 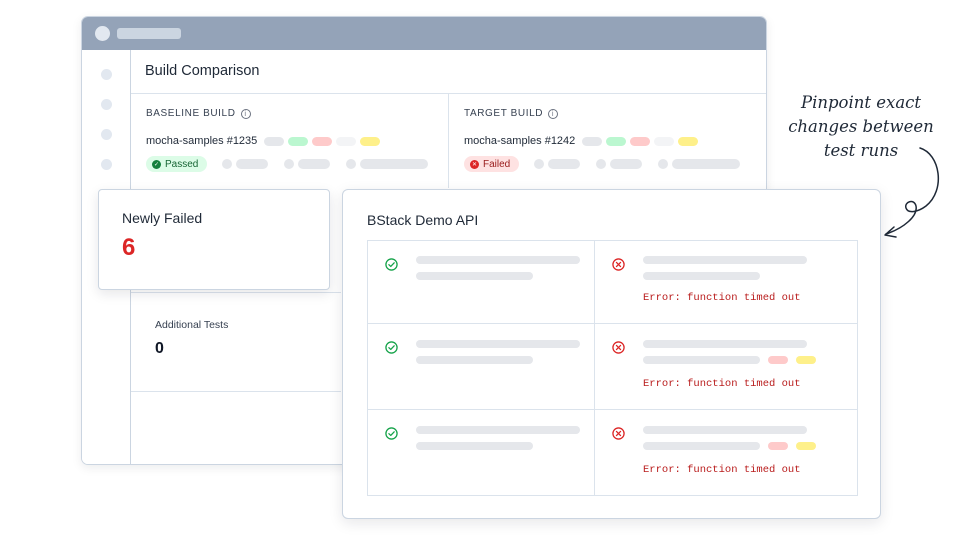 What do you see at coordinates (149, 33) in the screenshot?
I see `window-title-placeholder` at bounding box center [149, 33].